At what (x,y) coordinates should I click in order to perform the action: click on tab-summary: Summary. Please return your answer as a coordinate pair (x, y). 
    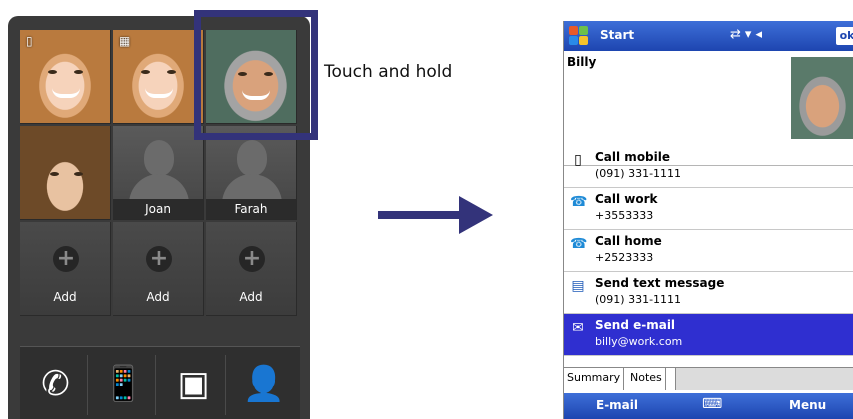
    Looking at the image, I should click on (594, 379).